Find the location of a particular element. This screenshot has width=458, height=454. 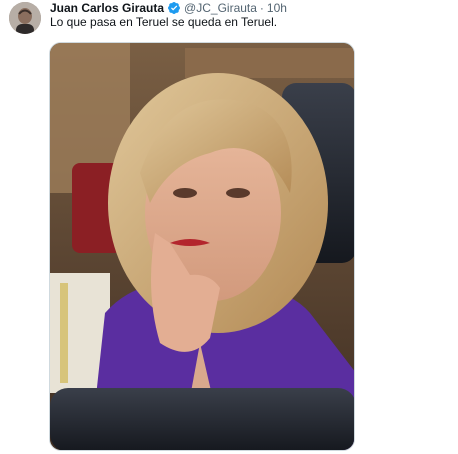

avatar is located at coordinates (25, 18).